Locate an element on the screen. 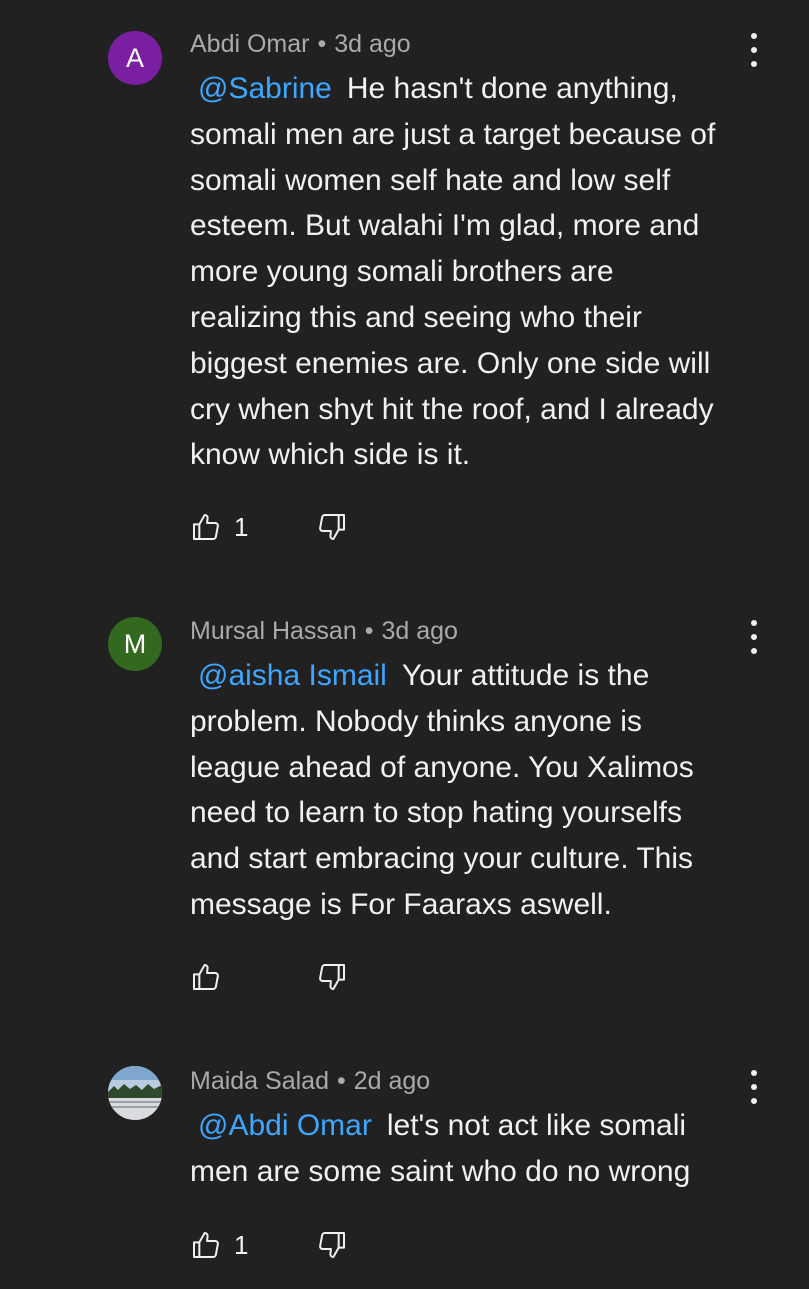 The height and width of the screenshot is (1289, 809). avatar-letter: A is located at coordinates (134, 57).